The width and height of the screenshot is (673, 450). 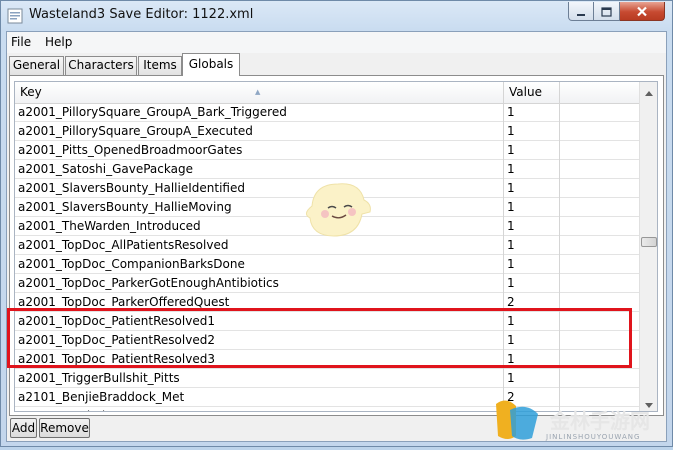 I want to click on remove-button: Remove, so click(x=64, y=428).